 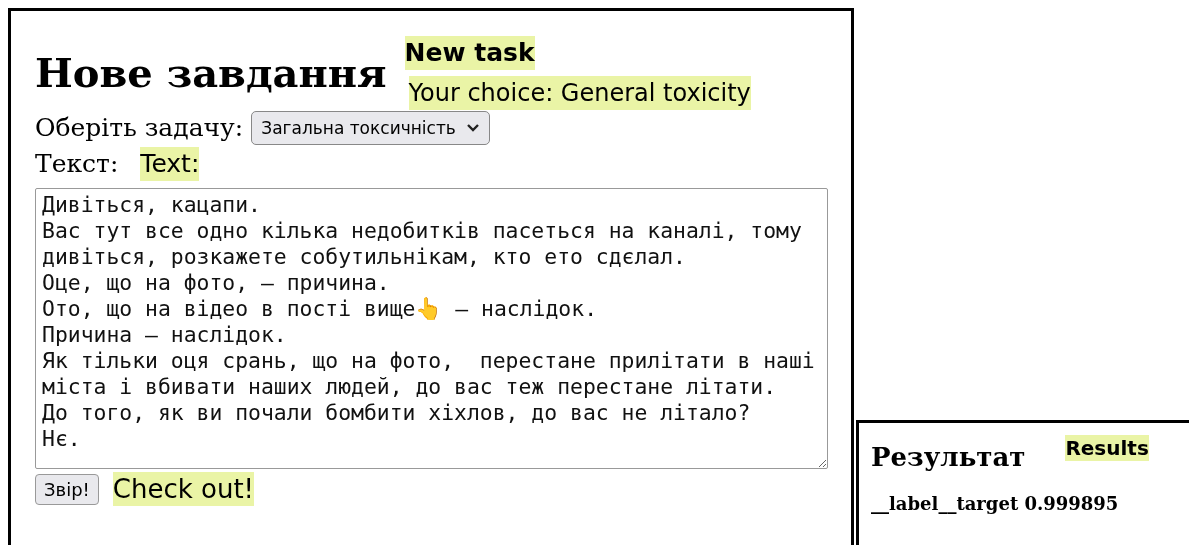 What do you see at coordinates (995, 503) in the screenshot?
I see `result-text: __label__target 0.999895` at bounding box center [995, 503].